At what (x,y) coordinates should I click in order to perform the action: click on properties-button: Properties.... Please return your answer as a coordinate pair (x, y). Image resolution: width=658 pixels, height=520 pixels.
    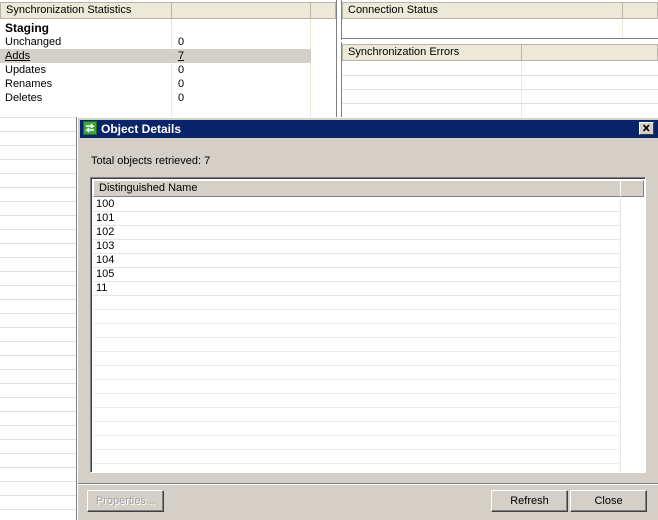
    Looking at the image, I should click on (125, 501).